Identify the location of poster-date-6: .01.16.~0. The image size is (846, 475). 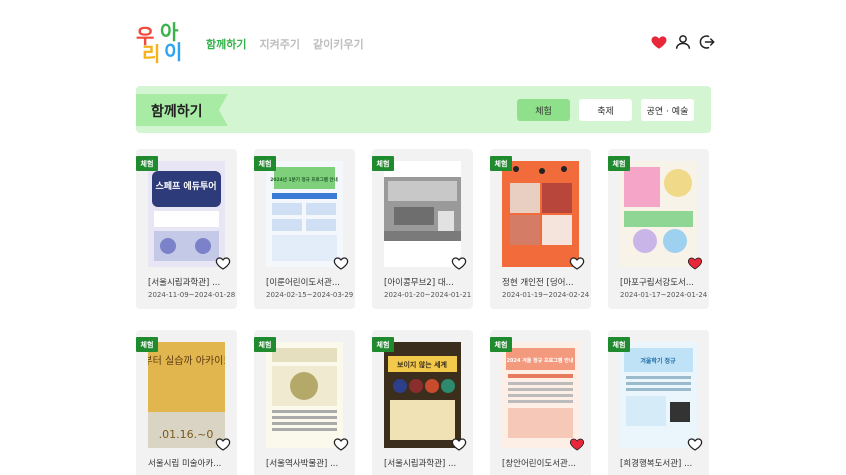
(186, 434).